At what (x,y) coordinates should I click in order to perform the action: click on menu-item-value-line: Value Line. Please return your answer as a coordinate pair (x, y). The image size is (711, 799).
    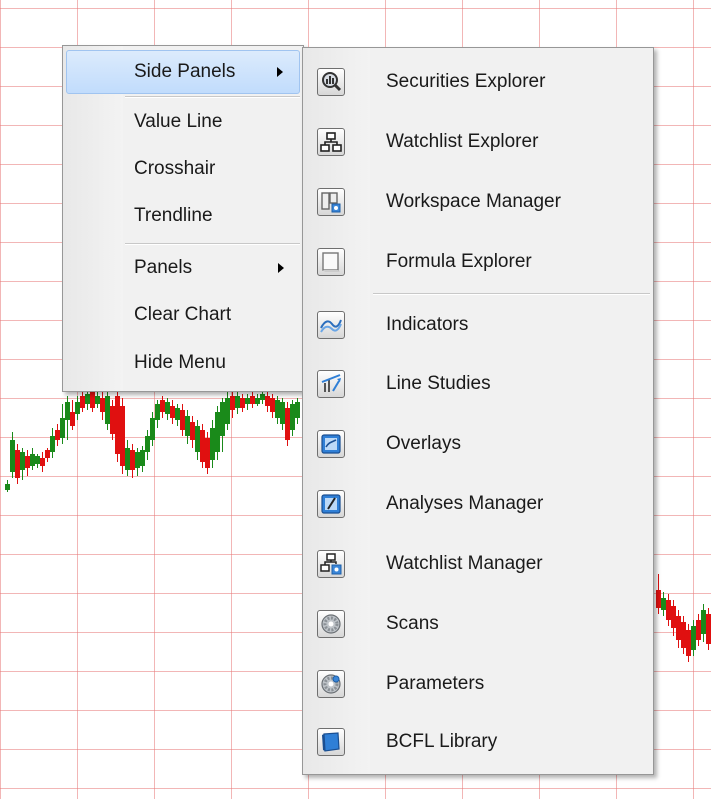
    Looking at the image, I should click on (183, 122).